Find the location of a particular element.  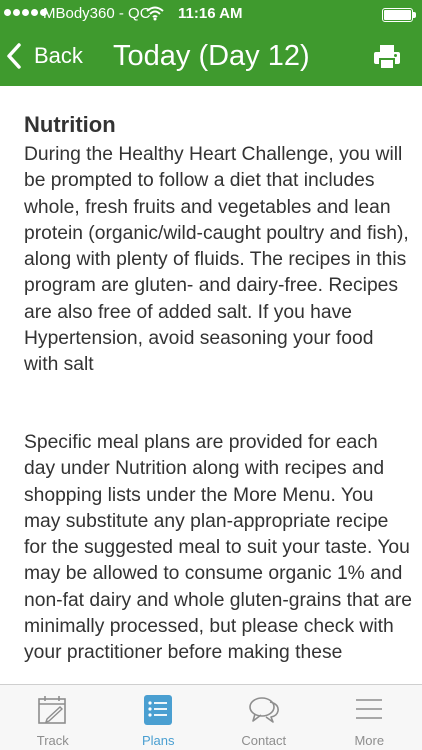

tab-track: Track is located at coordinates (53, 717).